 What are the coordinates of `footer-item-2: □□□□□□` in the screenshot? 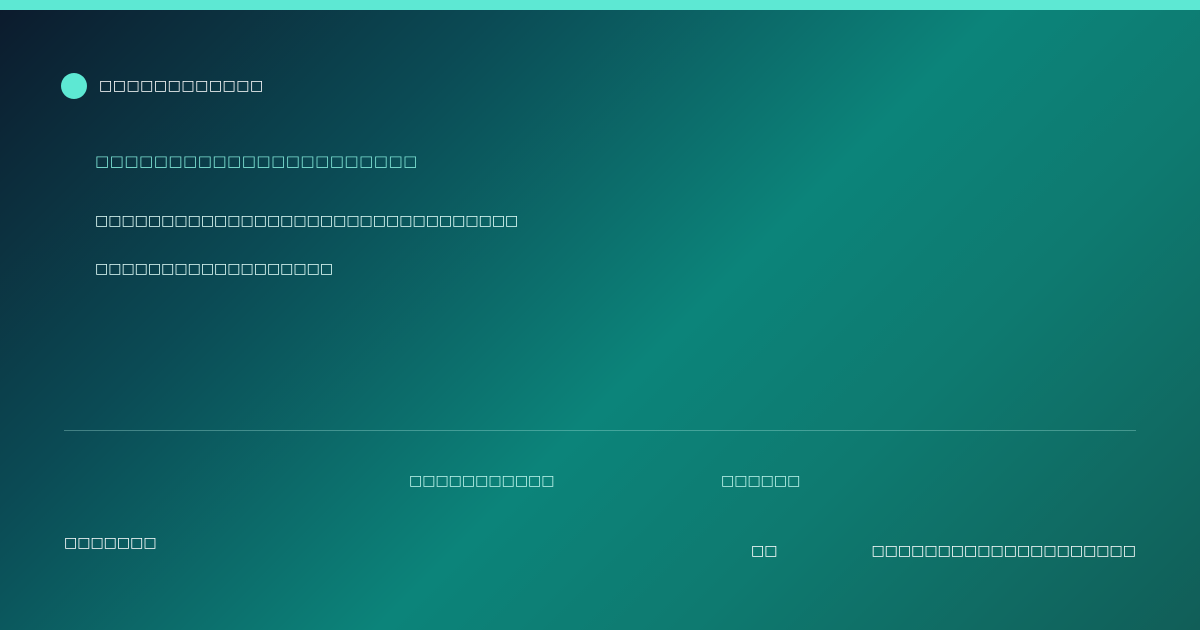 It's located at (761, 481).